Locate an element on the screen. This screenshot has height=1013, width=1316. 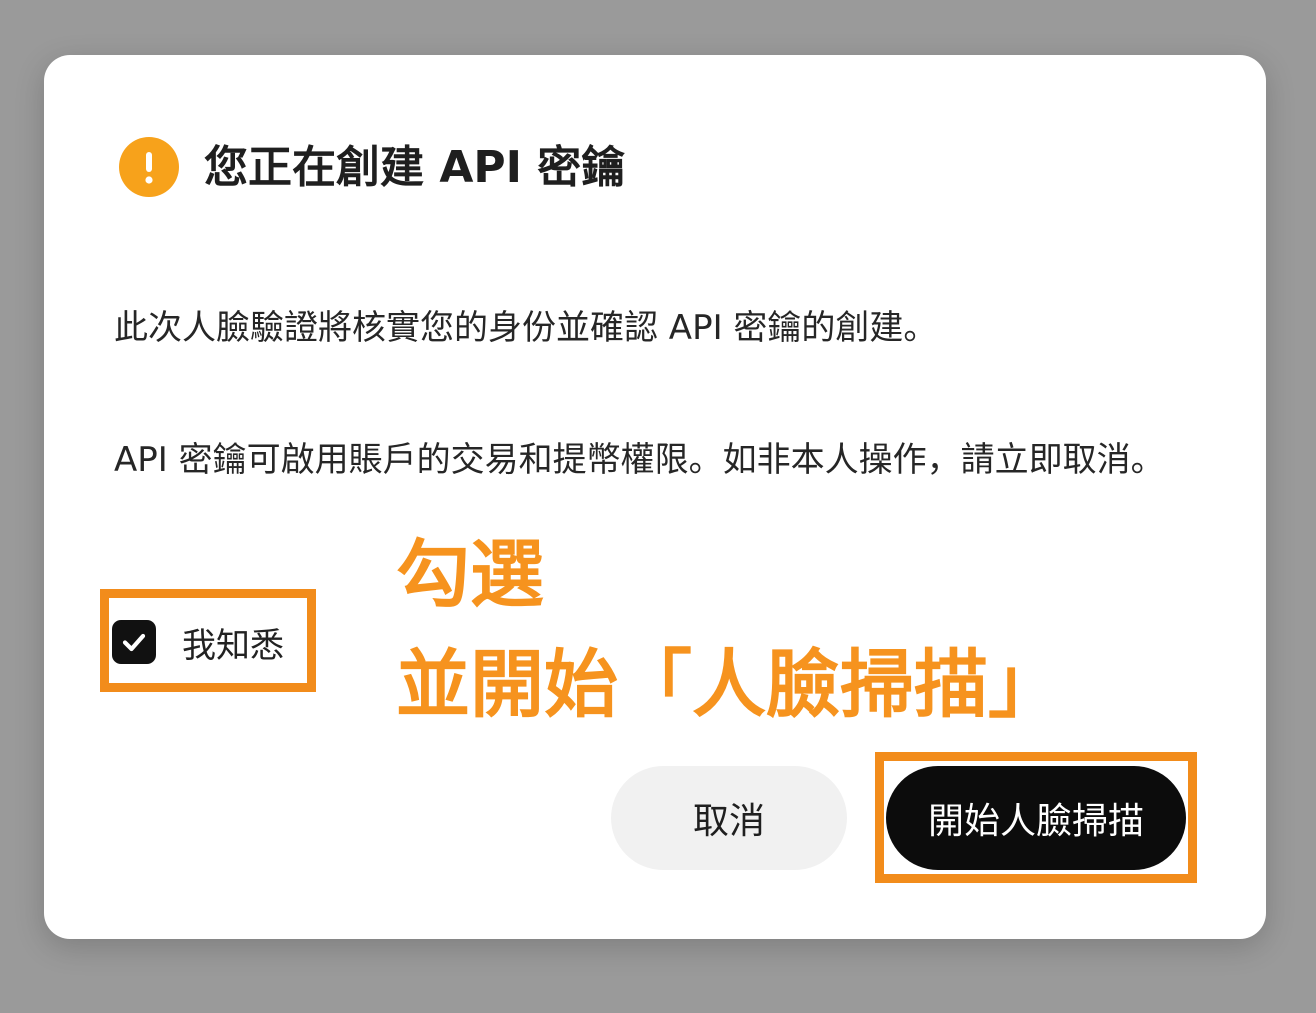
instruction-line-1: 勾選 is located at coordinates (470, 575).